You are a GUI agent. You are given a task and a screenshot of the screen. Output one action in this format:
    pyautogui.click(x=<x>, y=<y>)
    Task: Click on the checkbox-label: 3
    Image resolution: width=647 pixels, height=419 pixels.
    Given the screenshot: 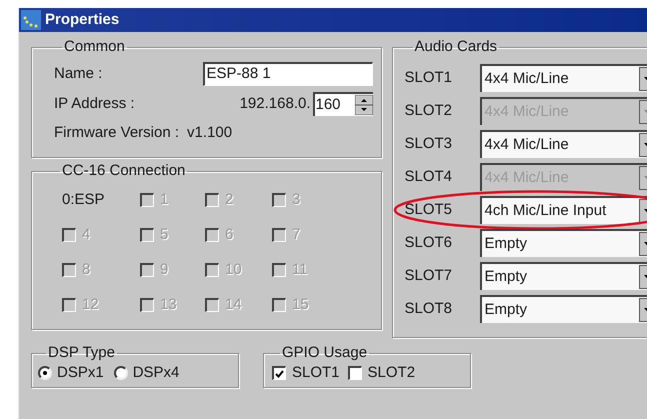 What is the action you would take?
    pyautogui.click(x=296, y=200)
    